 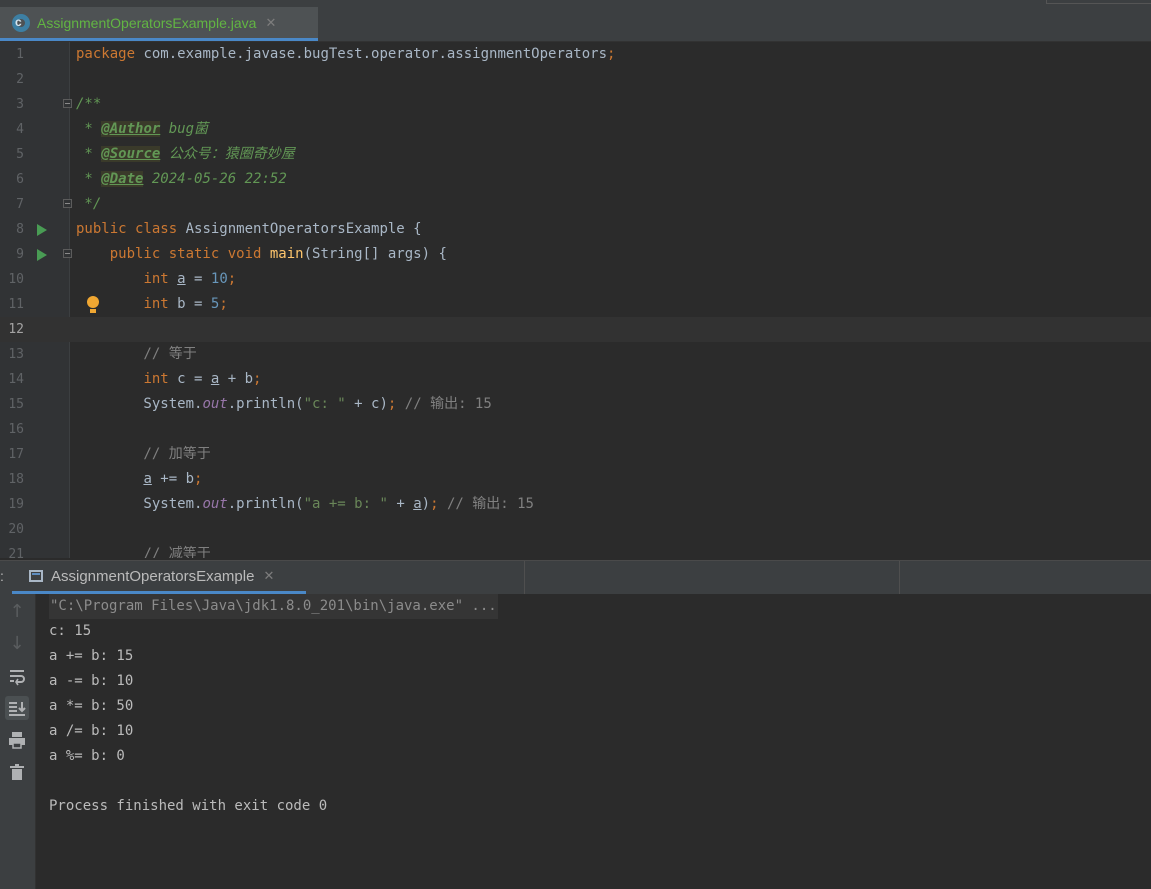 I want to click on run-config-tab: AssignmentOperatorsExample ✕, so click(x=159, y=577).